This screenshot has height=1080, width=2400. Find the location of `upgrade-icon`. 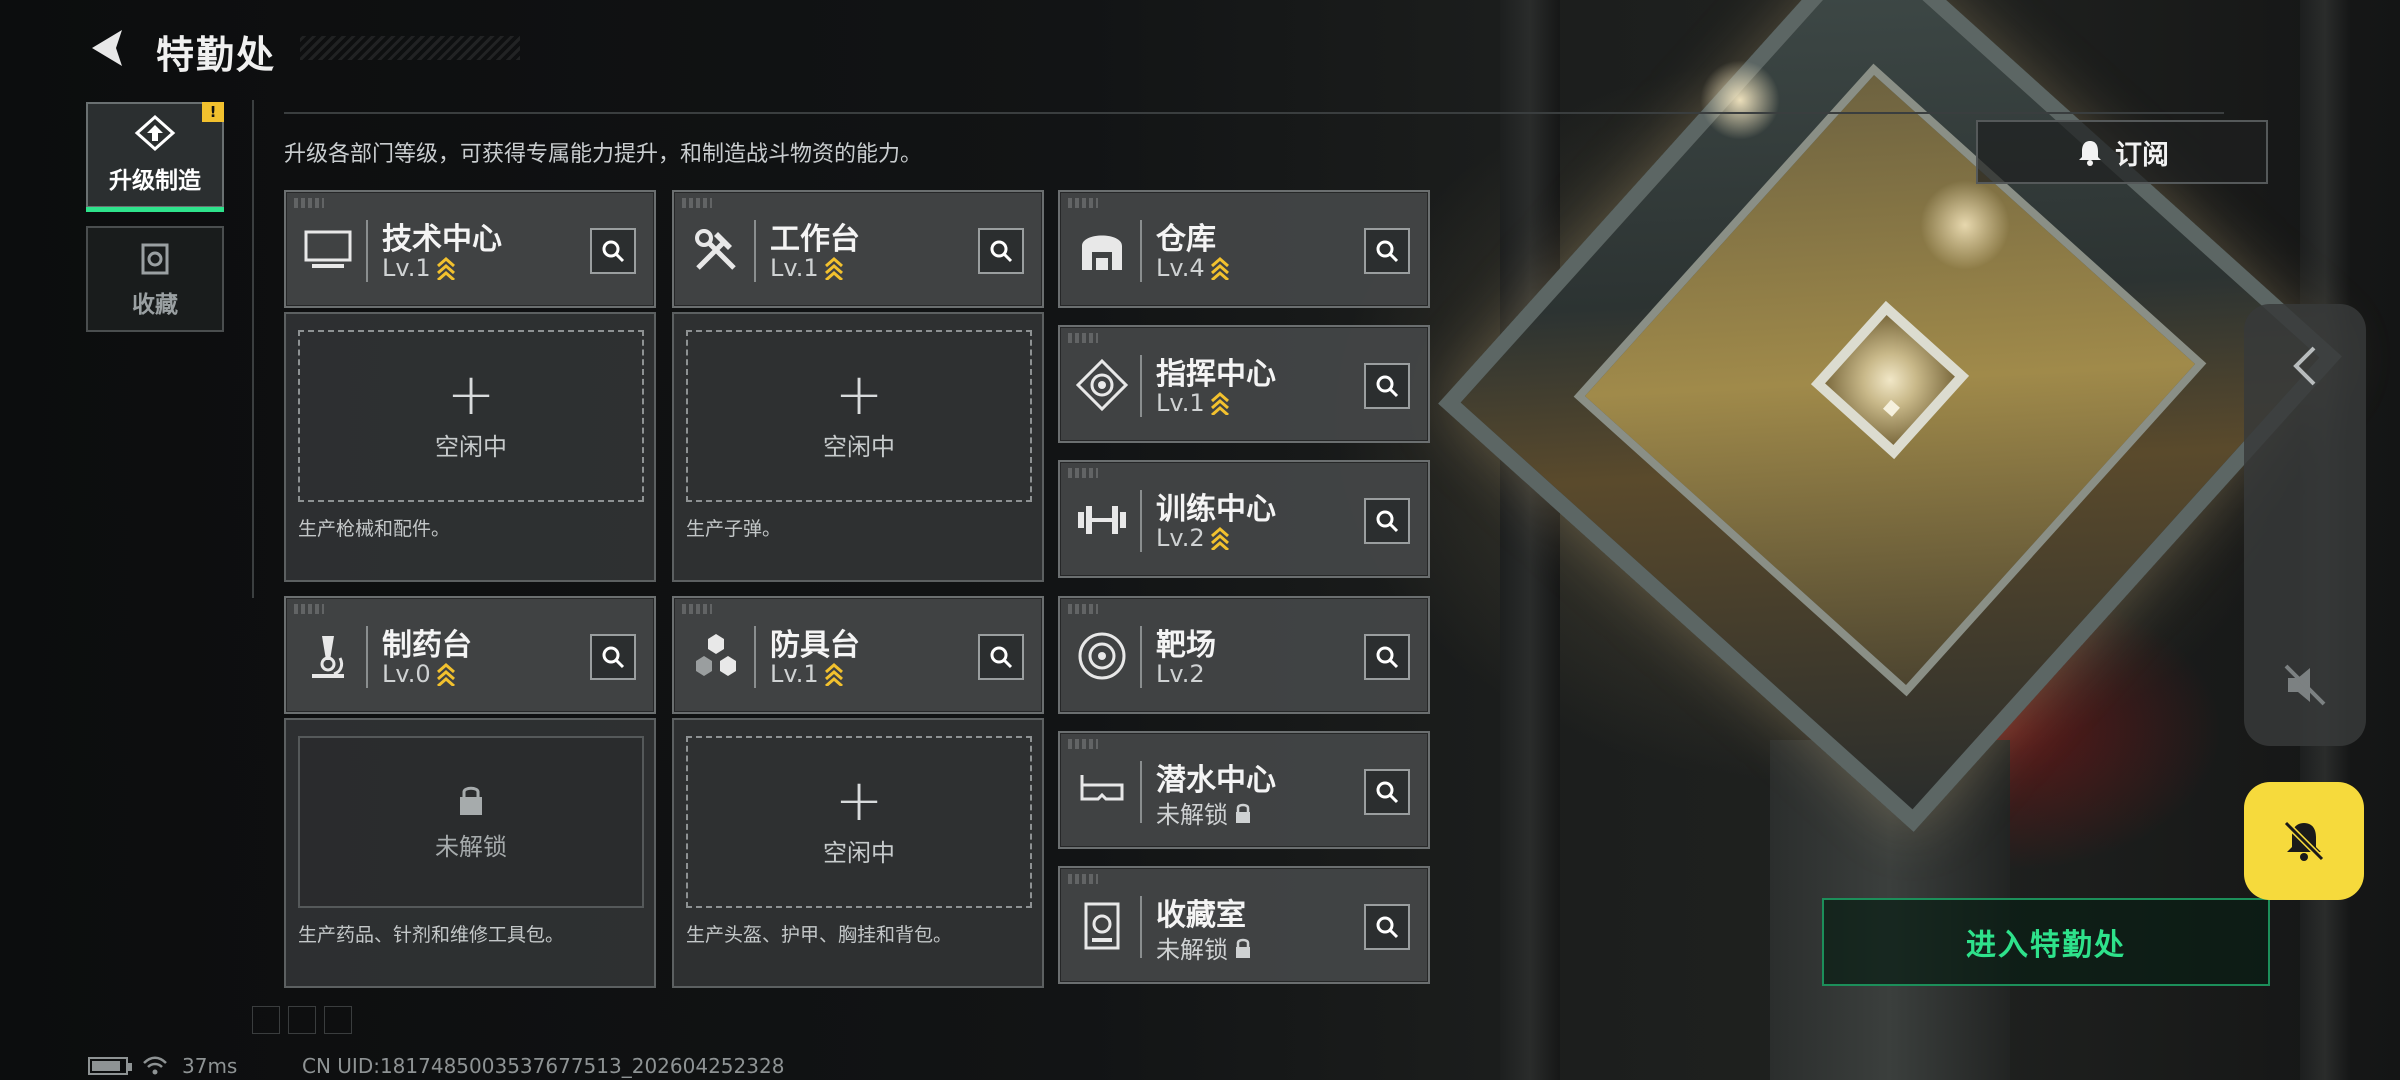

upgrade-icon is located at coordinates (155, 133).